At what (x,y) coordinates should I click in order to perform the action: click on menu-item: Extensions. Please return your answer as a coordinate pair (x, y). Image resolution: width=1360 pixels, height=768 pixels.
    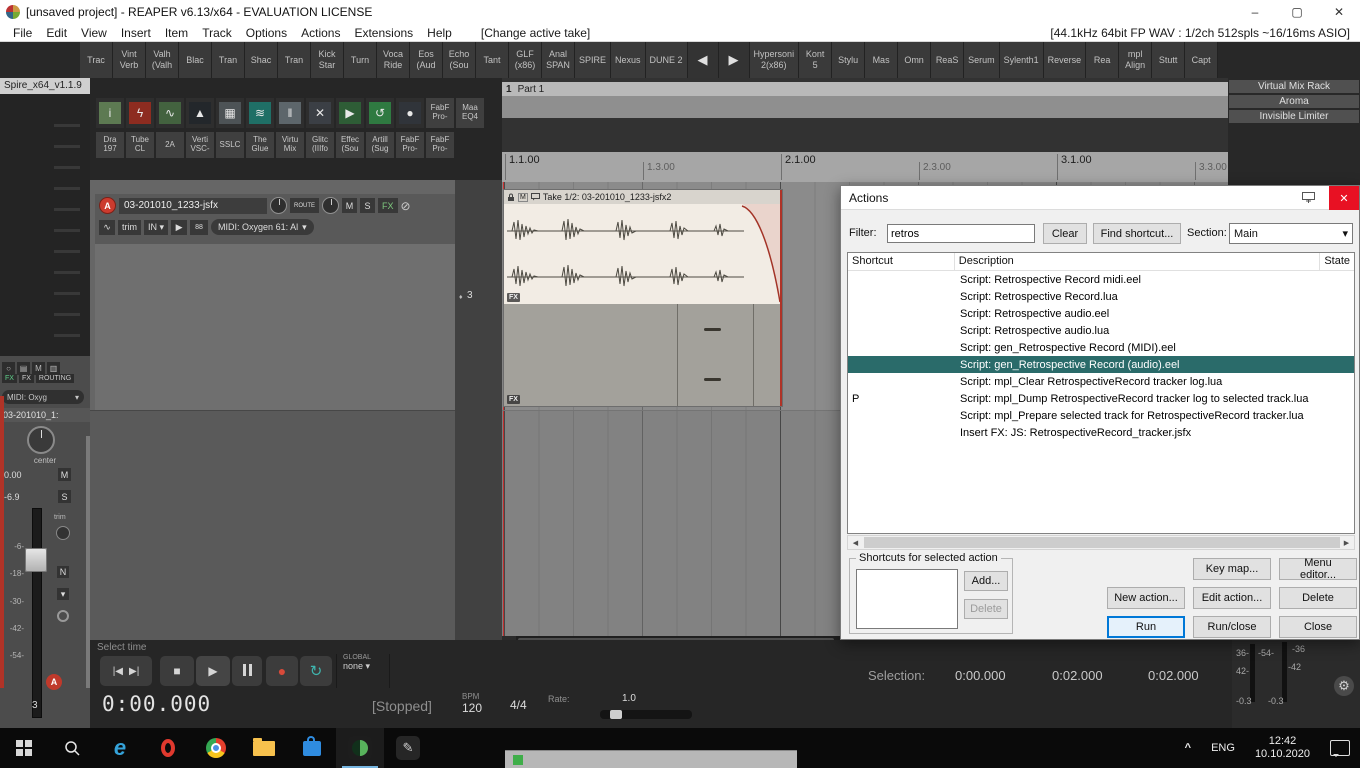
    Looking at the image, I should click on (383, 33).